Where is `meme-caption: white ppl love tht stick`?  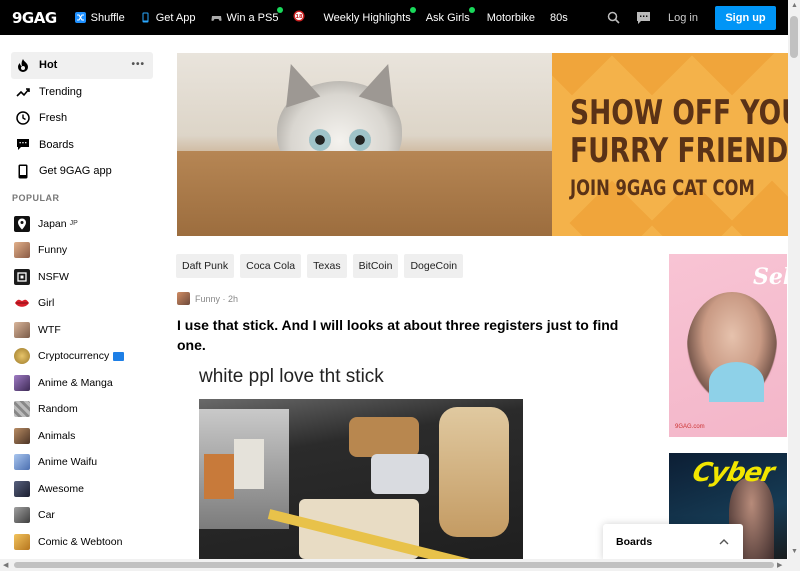 meme-caption: white ppl love tht stick is located at coordinates (291, 376).